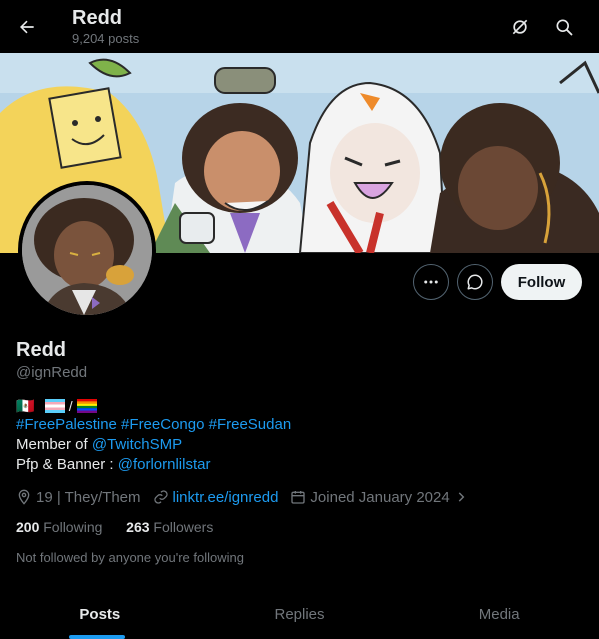 This screenshot has width=599, height=639. I want to click on mexico-flag: 🇲🇽, so click(25, 406).